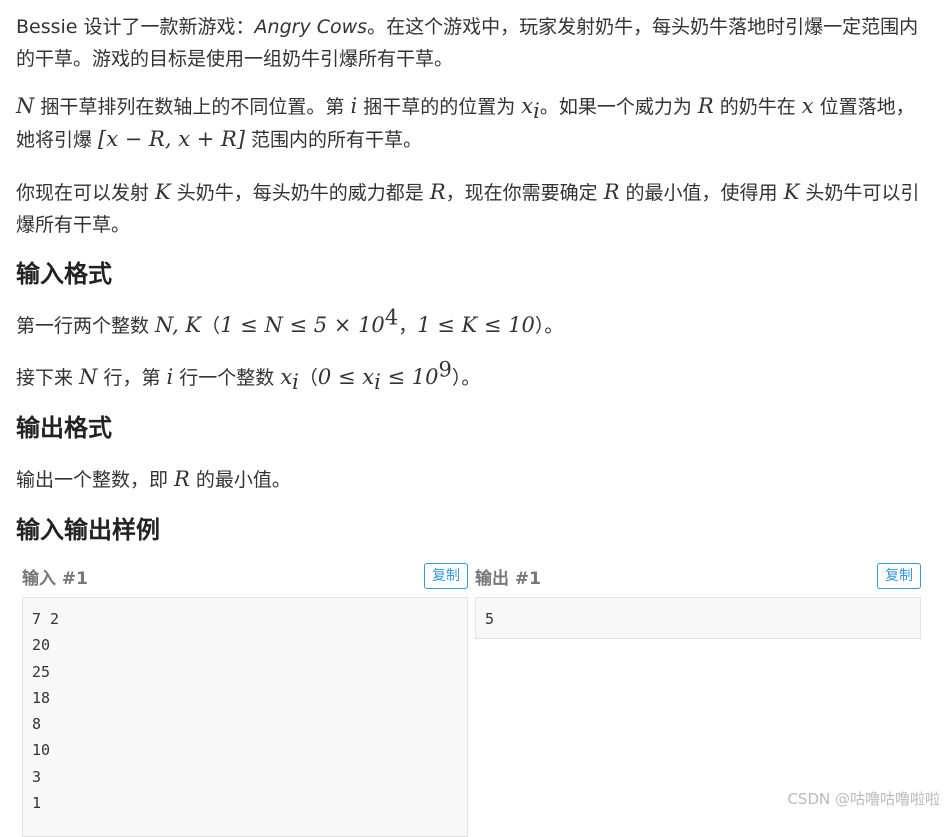  What do you see at coordinates (245, 576) in the screenshot?
I see `sample-input-header: 输入 #1 复制` at bounding box center [245, 576].